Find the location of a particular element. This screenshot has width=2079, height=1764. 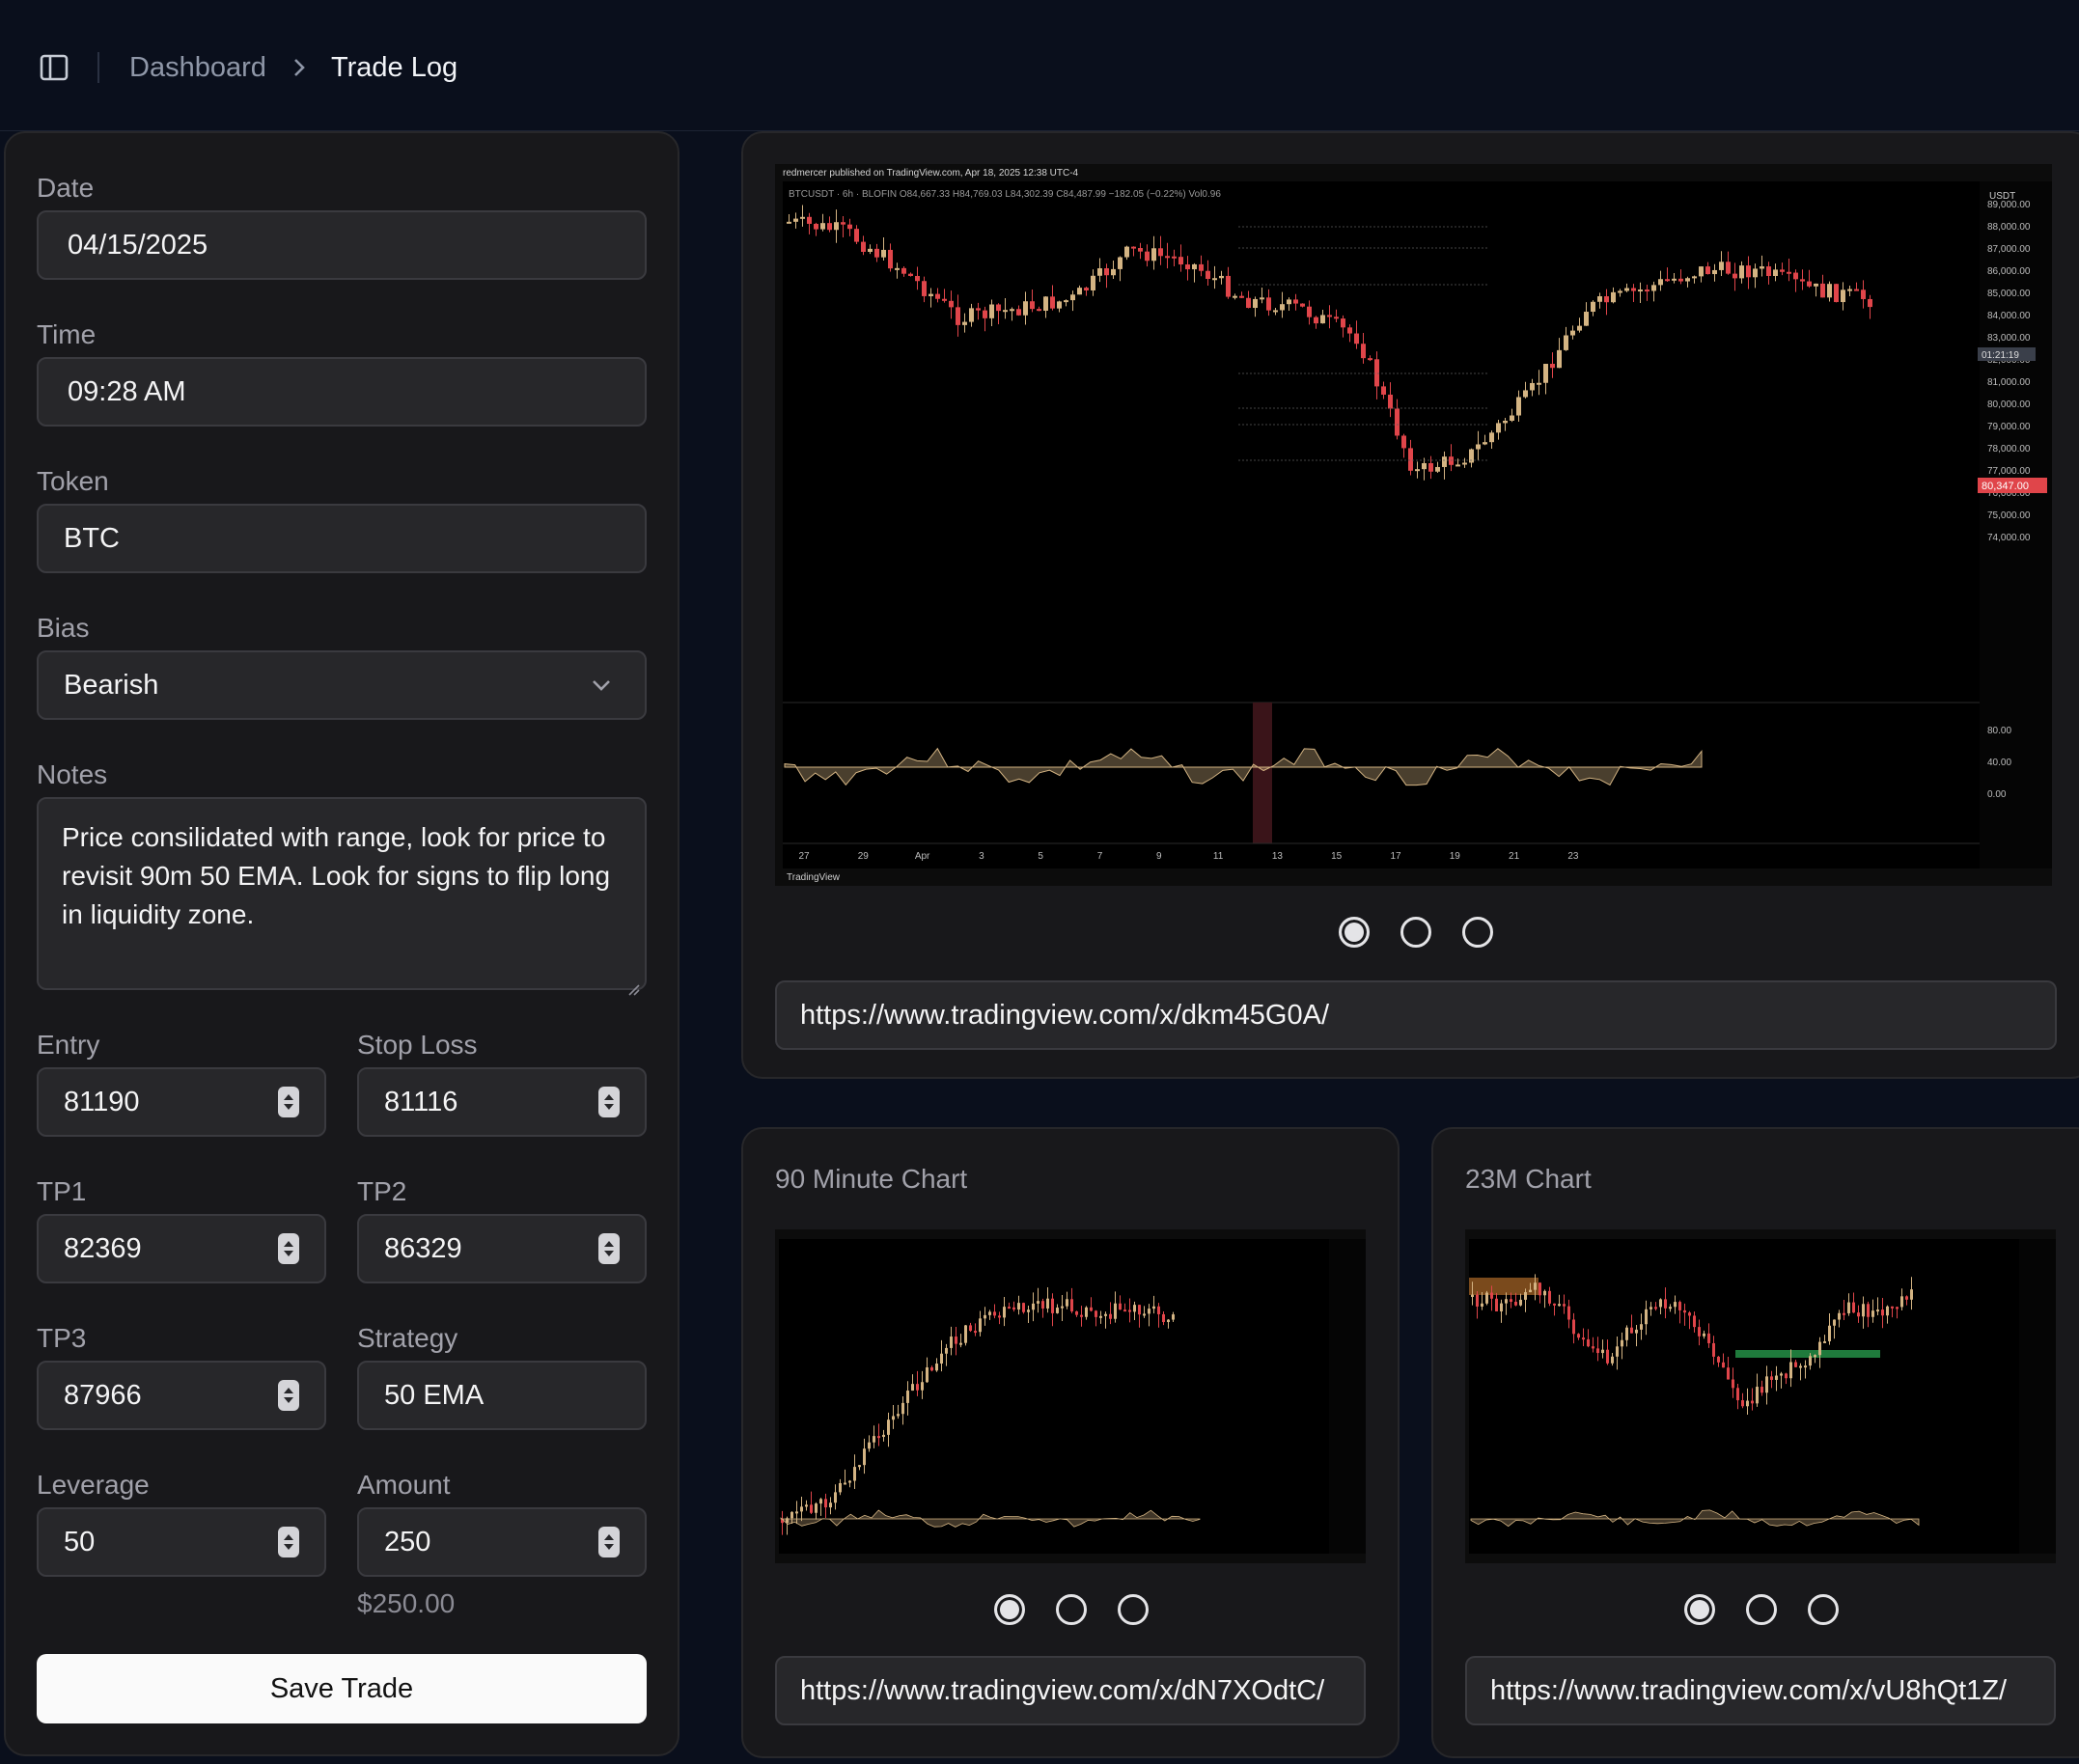

strategy-input: 50 EMA is located at coordinates (502, 1395).